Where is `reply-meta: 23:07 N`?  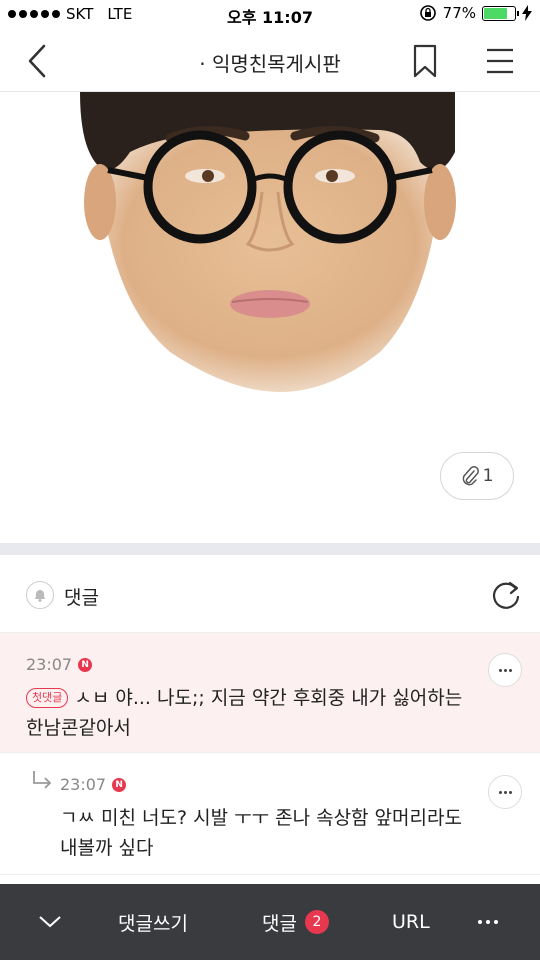 reply-meta: 23:07 N is located at coordinates (93, 784).